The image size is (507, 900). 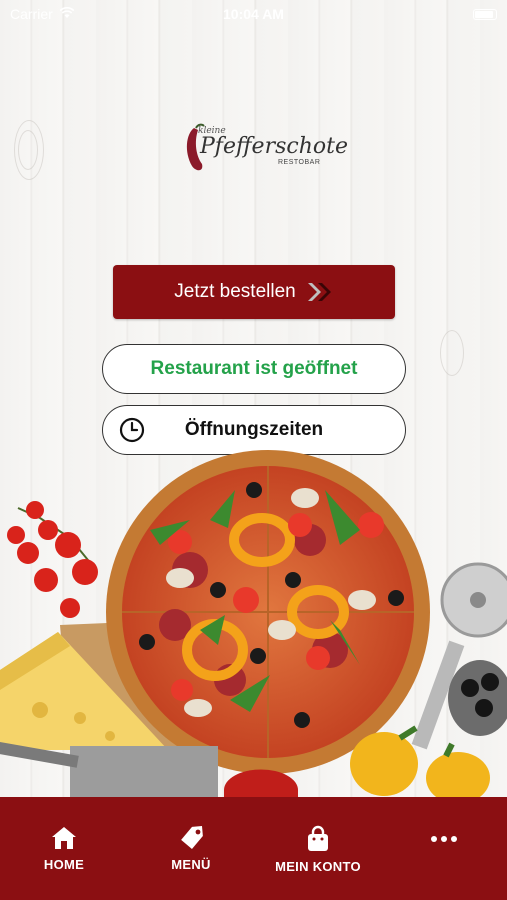 What do you see at coordinates (191, 864) in the screenshot?
I see `nav-menu-label: MENÜ` at bounding box center [191, 864].